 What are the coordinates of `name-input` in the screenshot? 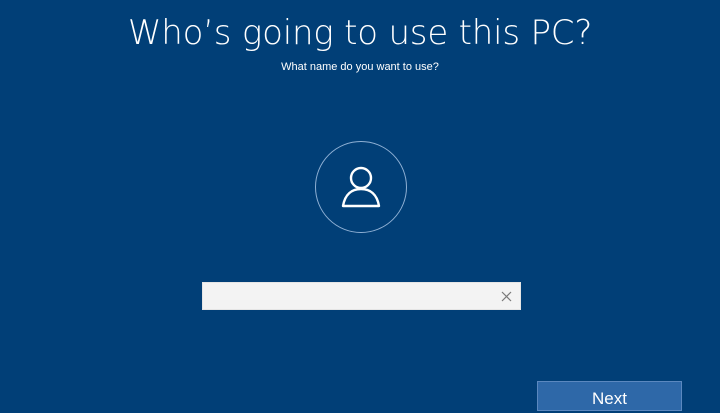 It's located at (343, 296).